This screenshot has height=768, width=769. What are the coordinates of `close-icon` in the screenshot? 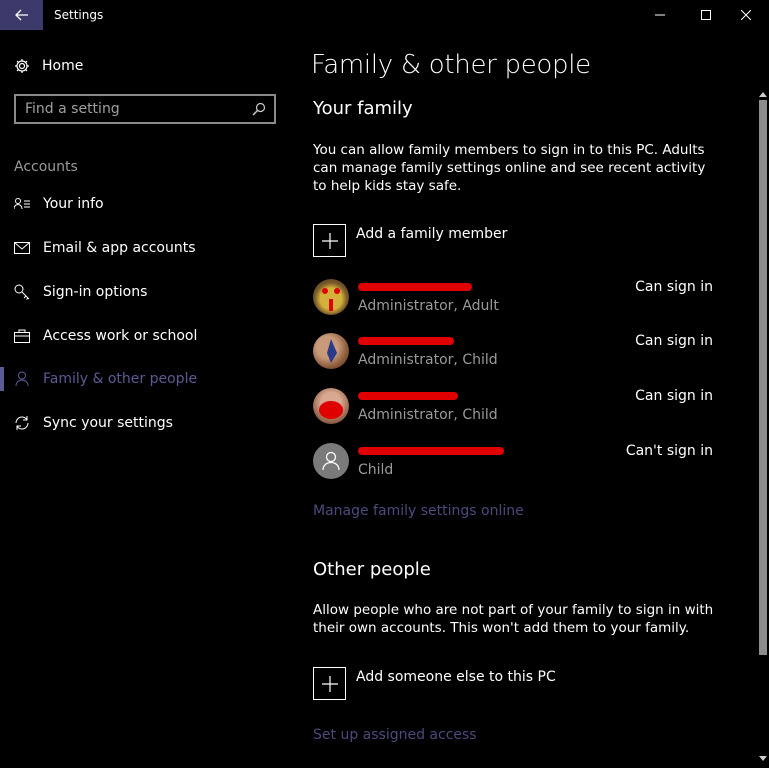 It's located at (746, 15).